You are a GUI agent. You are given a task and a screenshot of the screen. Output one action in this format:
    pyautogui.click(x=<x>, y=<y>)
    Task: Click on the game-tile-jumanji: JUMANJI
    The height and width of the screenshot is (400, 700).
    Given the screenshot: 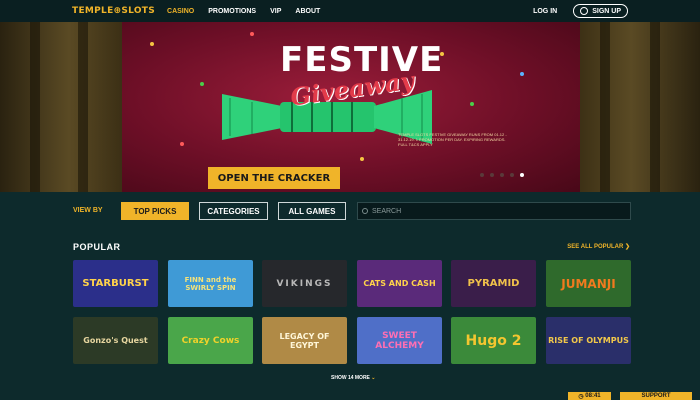 What is the action you would take?
    pyautogui.click(x=588, y=283)
    